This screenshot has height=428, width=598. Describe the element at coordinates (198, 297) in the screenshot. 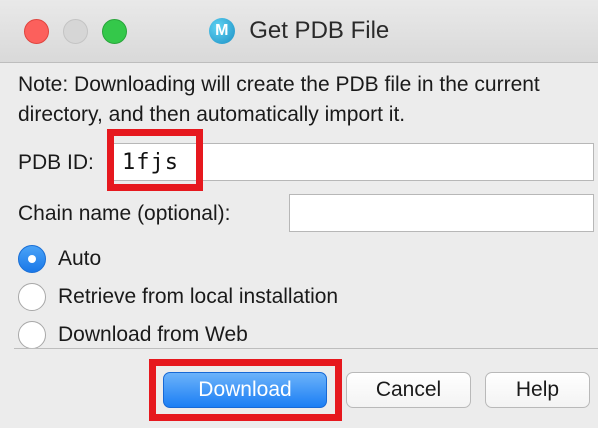

I see `radio-local-installation-label: Retrieve from local installation` at that location.